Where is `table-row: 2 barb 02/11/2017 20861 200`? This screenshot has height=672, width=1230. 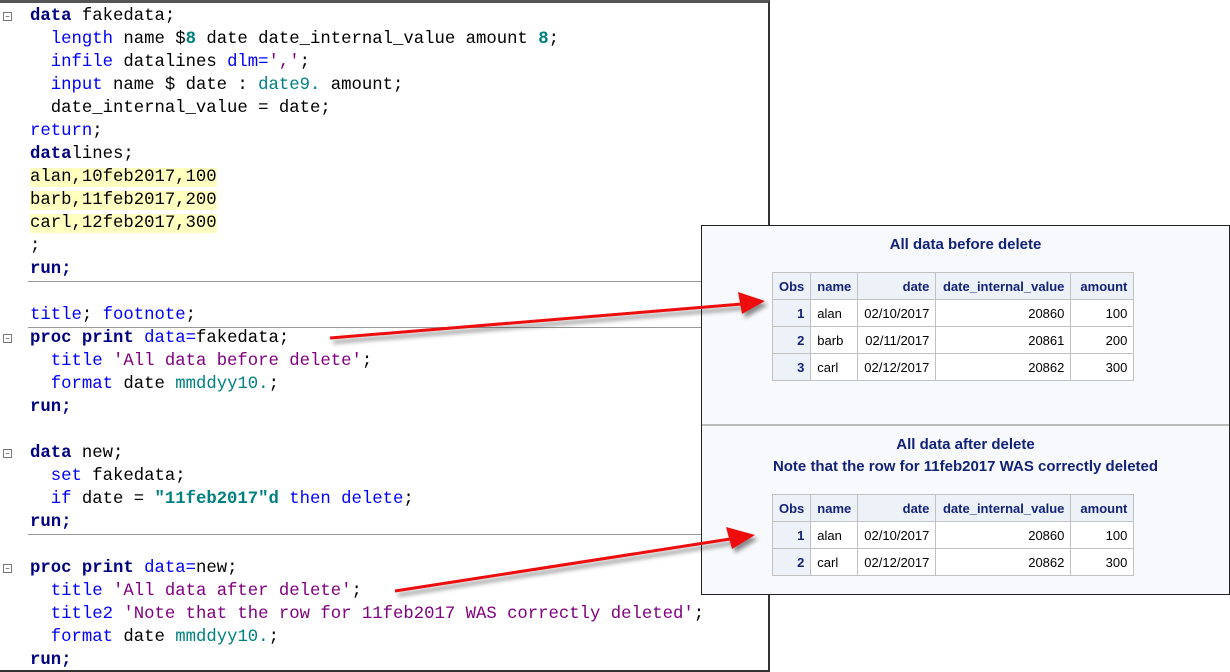 table-row: 2 barb 02/11/2017 20861 200 is located at coordinates (953, 340).